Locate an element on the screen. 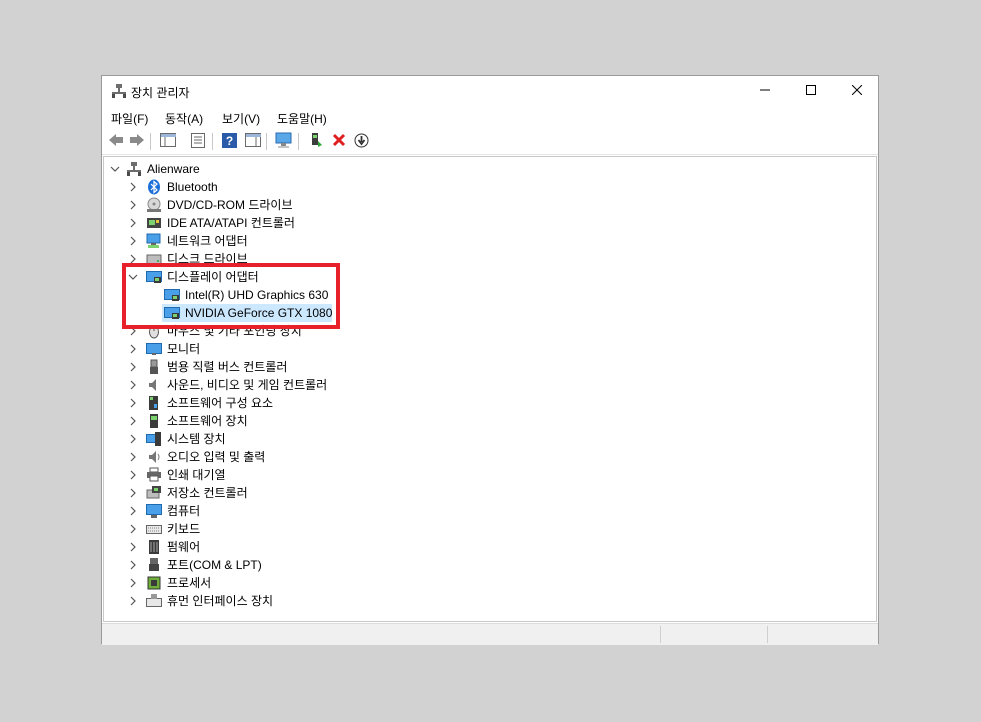 This screenshot has height=722, width=981. usb-icon is located at coordinates (154, 367).